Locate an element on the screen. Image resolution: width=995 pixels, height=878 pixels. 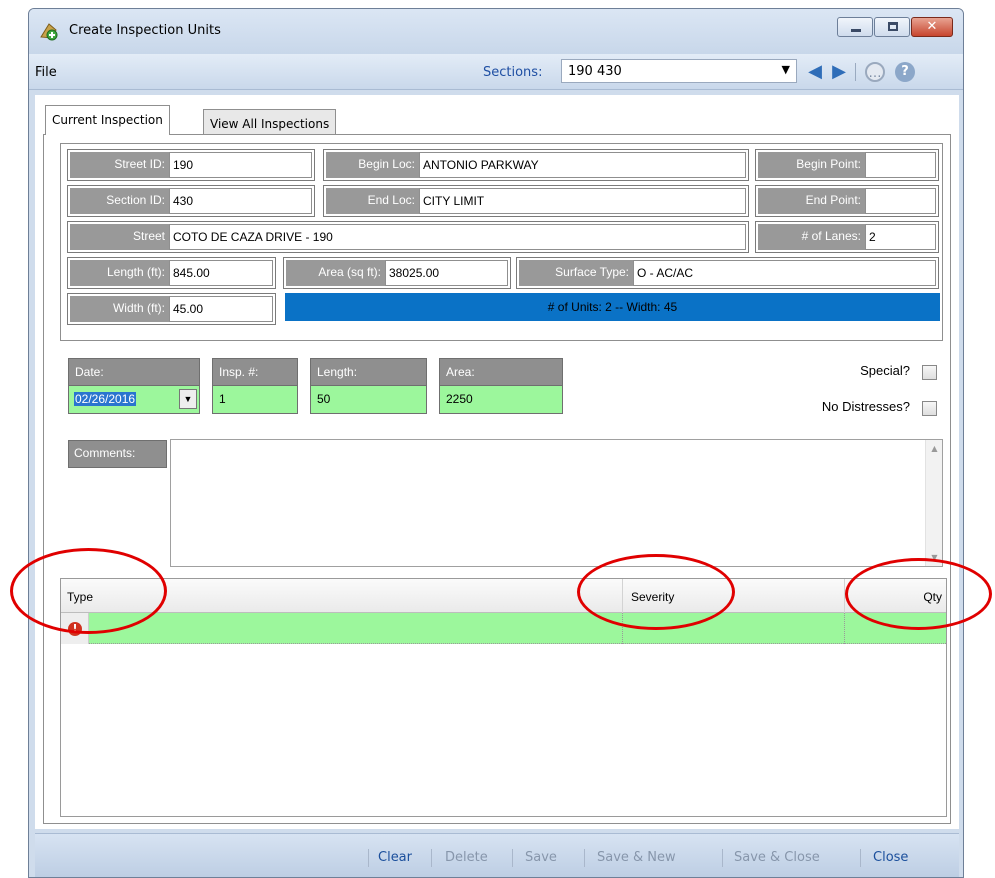
insp-length-label: Length: is located at coordinates (368, 372).